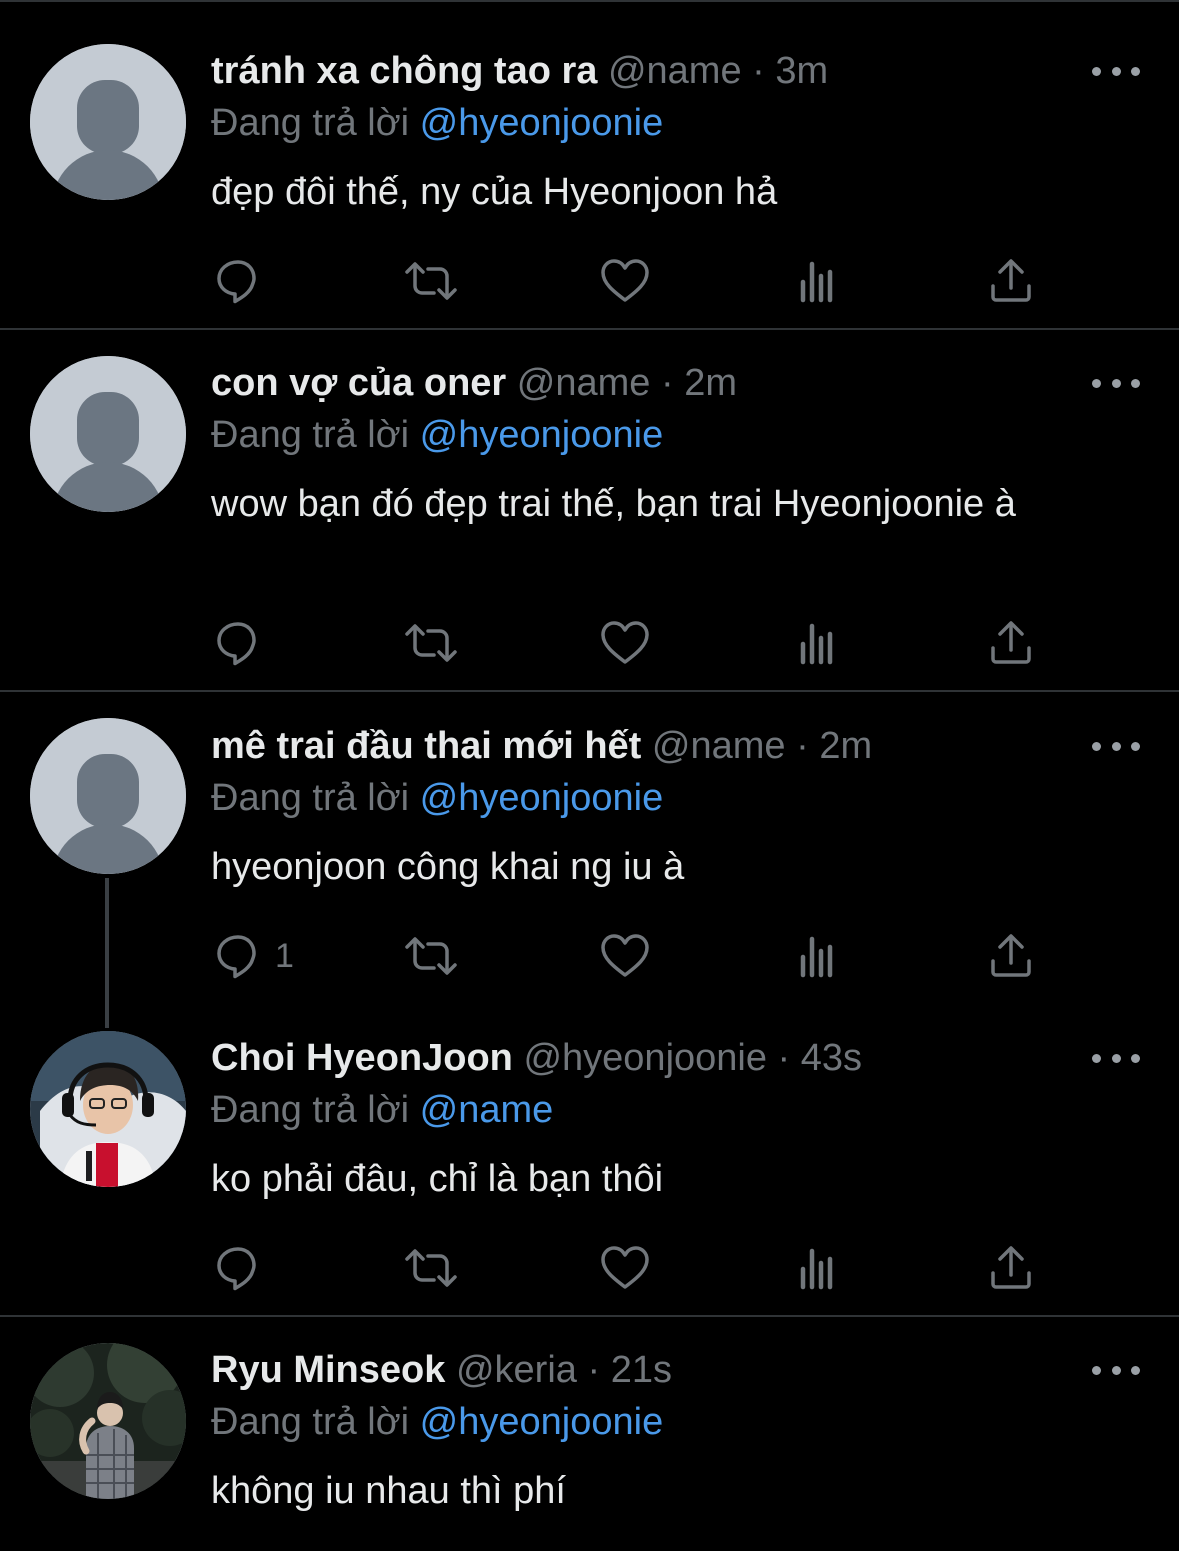 This screenshot has height=1551, width=1179. I want to click on display-name: mê trai đầu thai mới hết, so click(426, 746).